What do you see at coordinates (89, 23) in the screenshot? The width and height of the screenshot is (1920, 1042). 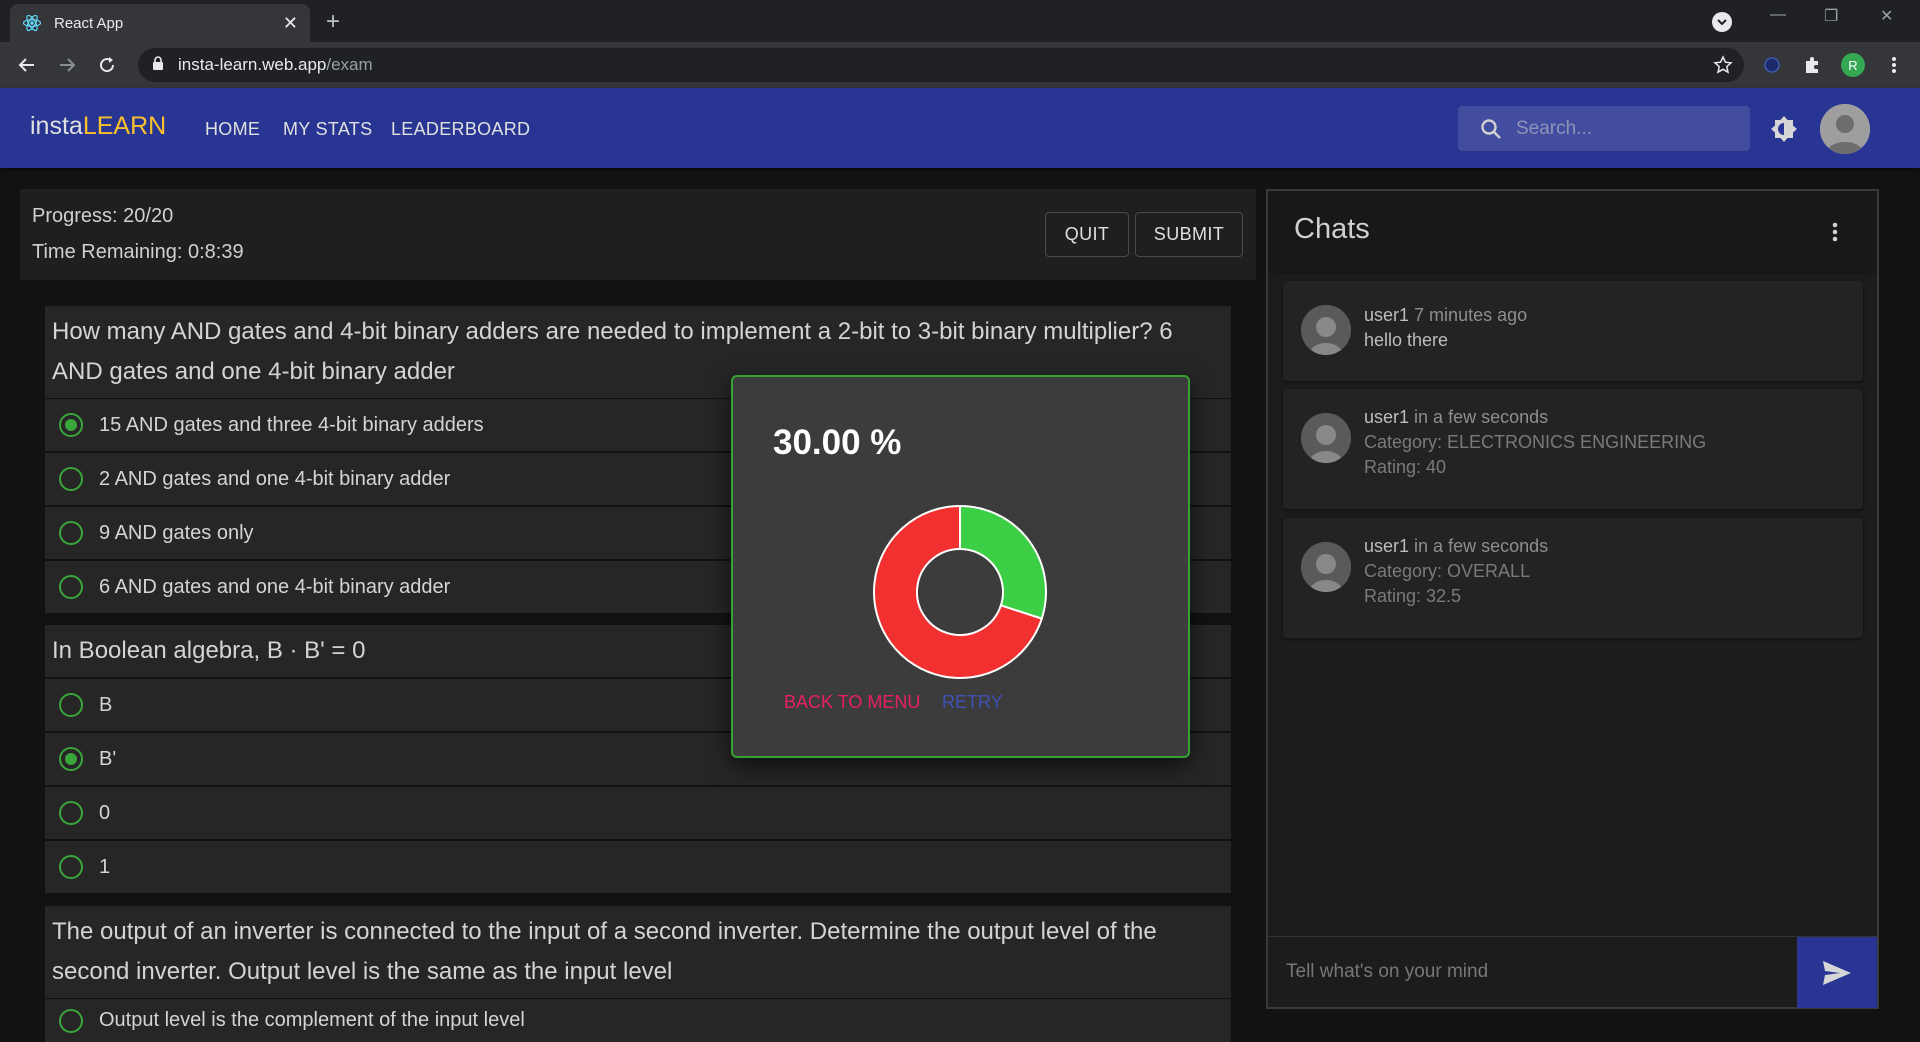 I see `tab-title: React App` at bounding box center [89, 23].